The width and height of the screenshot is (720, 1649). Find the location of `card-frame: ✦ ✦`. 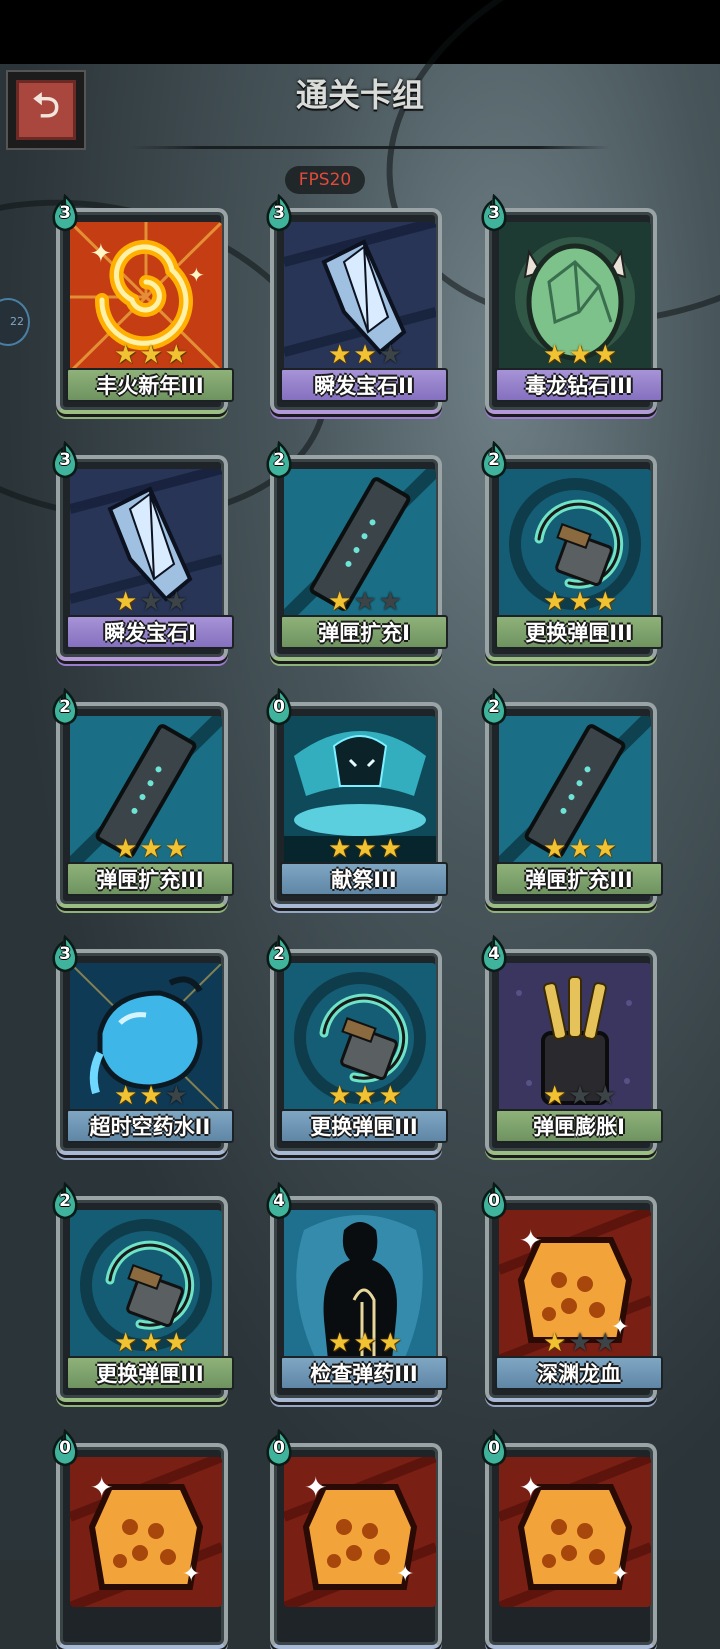

card-frame: ✦ ✦ is located at coordinates (142, 1546).